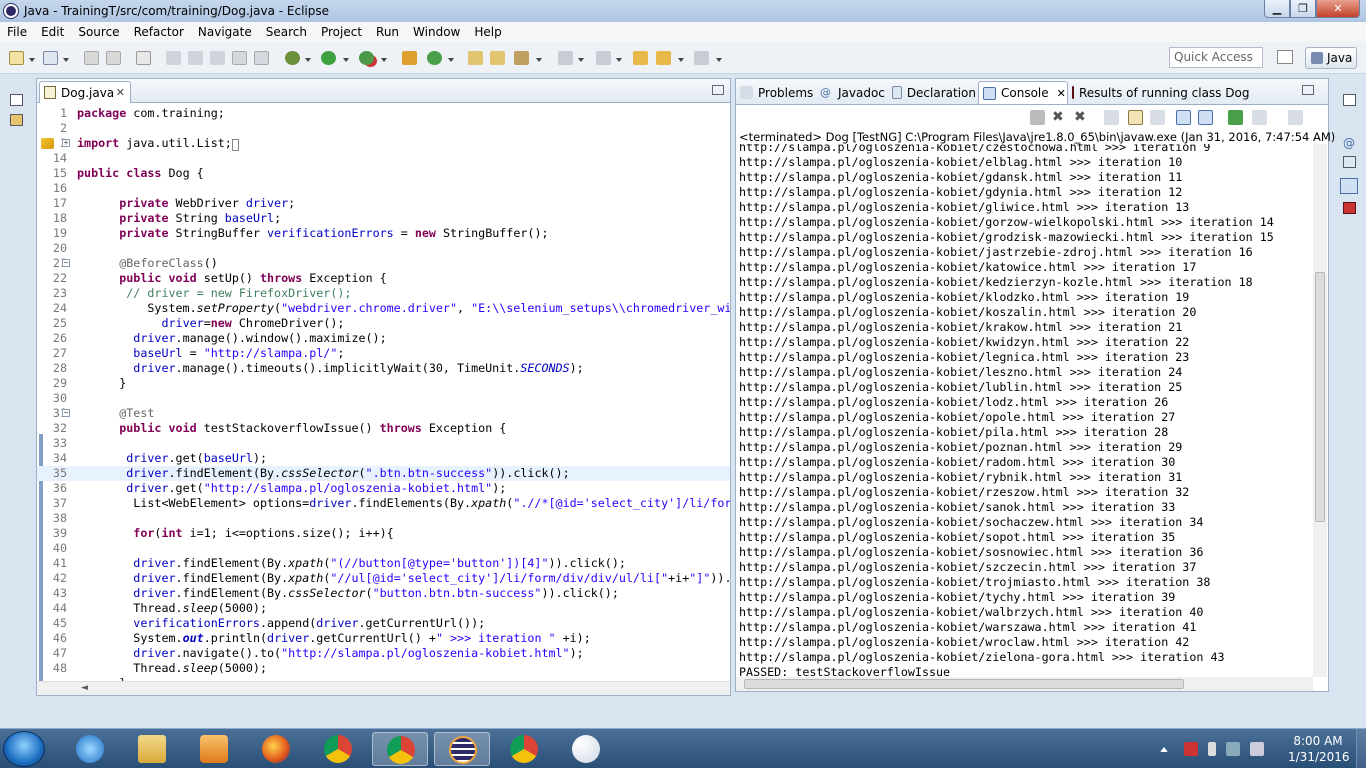 This screenshot has width=1366, height=768. Describe the element at coordinates (383, 113) in the screenshot. I see `code-line: 1 package com.training;` at that location.